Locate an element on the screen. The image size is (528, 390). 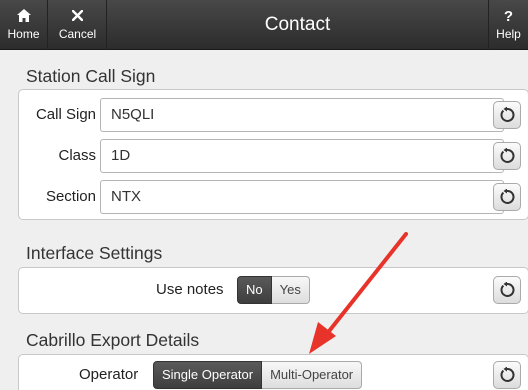
cabrillo-panel: Operator Single Operator Multi-Operator is located at coordinates (273, 372).